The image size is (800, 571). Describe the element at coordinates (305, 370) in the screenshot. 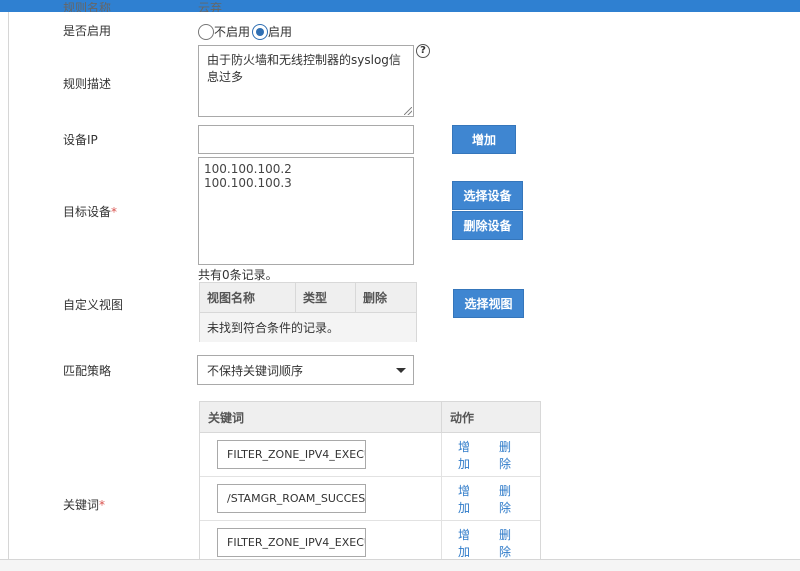

I see `match-strategy-select: 不保持关键词顺序` at that location.